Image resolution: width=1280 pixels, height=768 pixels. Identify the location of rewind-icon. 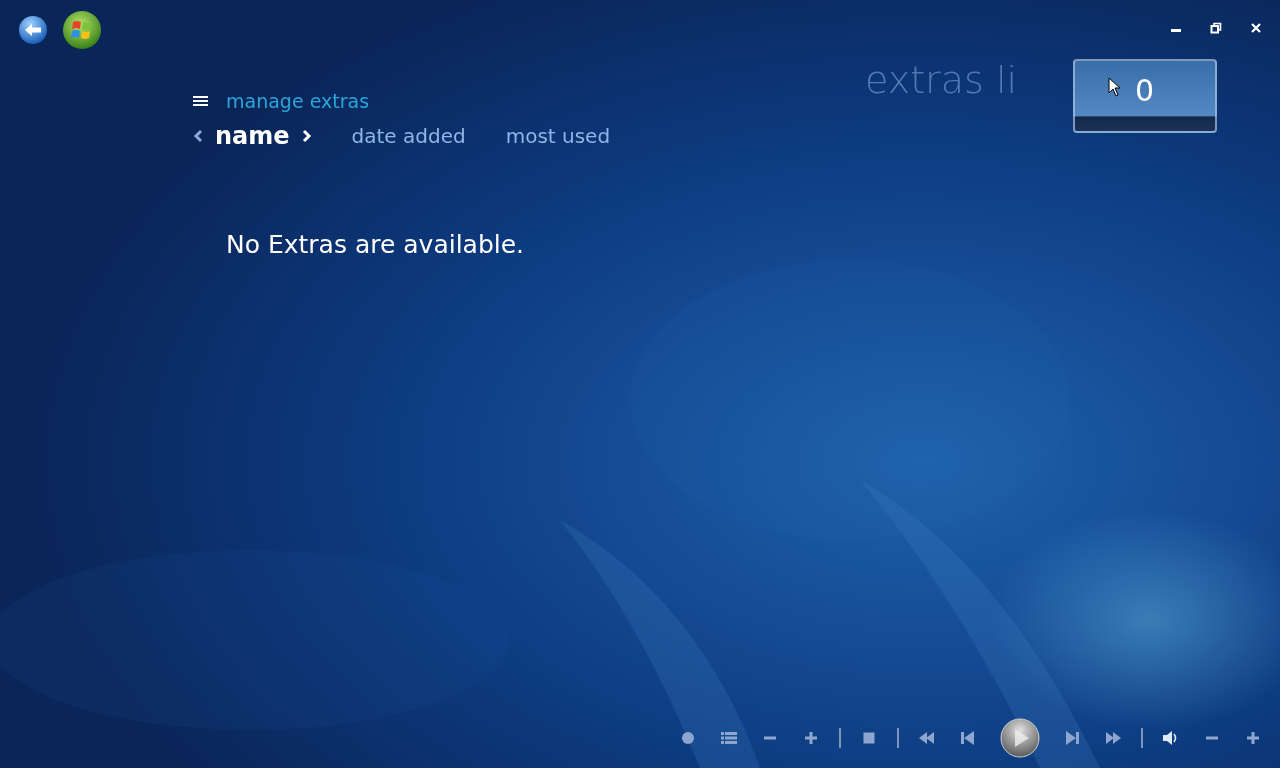
(927, 738).